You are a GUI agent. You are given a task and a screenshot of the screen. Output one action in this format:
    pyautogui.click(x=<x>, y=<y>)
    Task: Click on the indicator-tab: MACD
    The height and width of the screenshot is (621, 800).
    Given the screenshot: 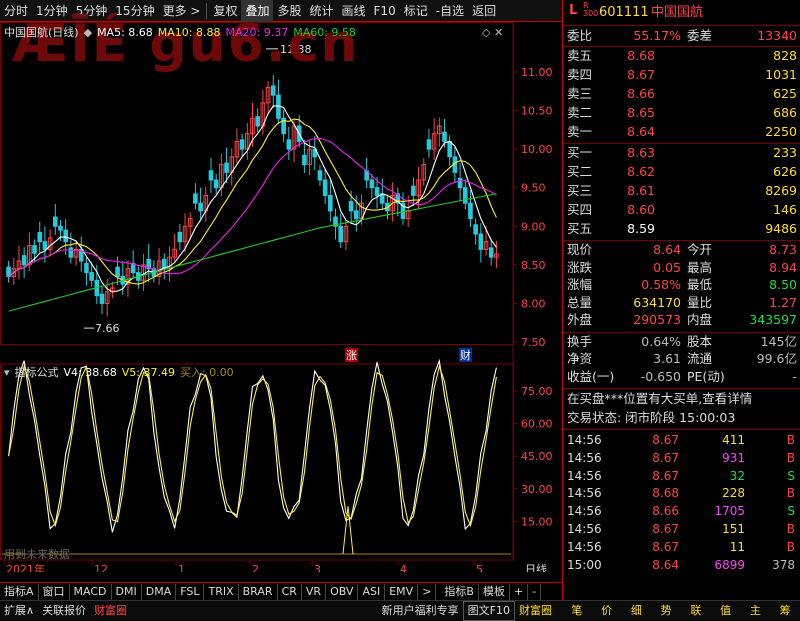 What is the action you would take?
    pyautogui.click(x=91, y=591)
    